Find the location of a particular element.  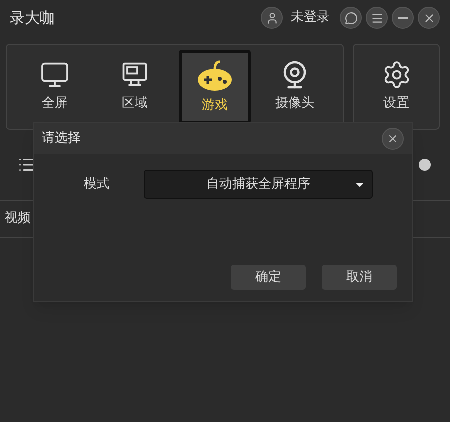

mode-tile: 全屏 is located at coordinates (55, 87).